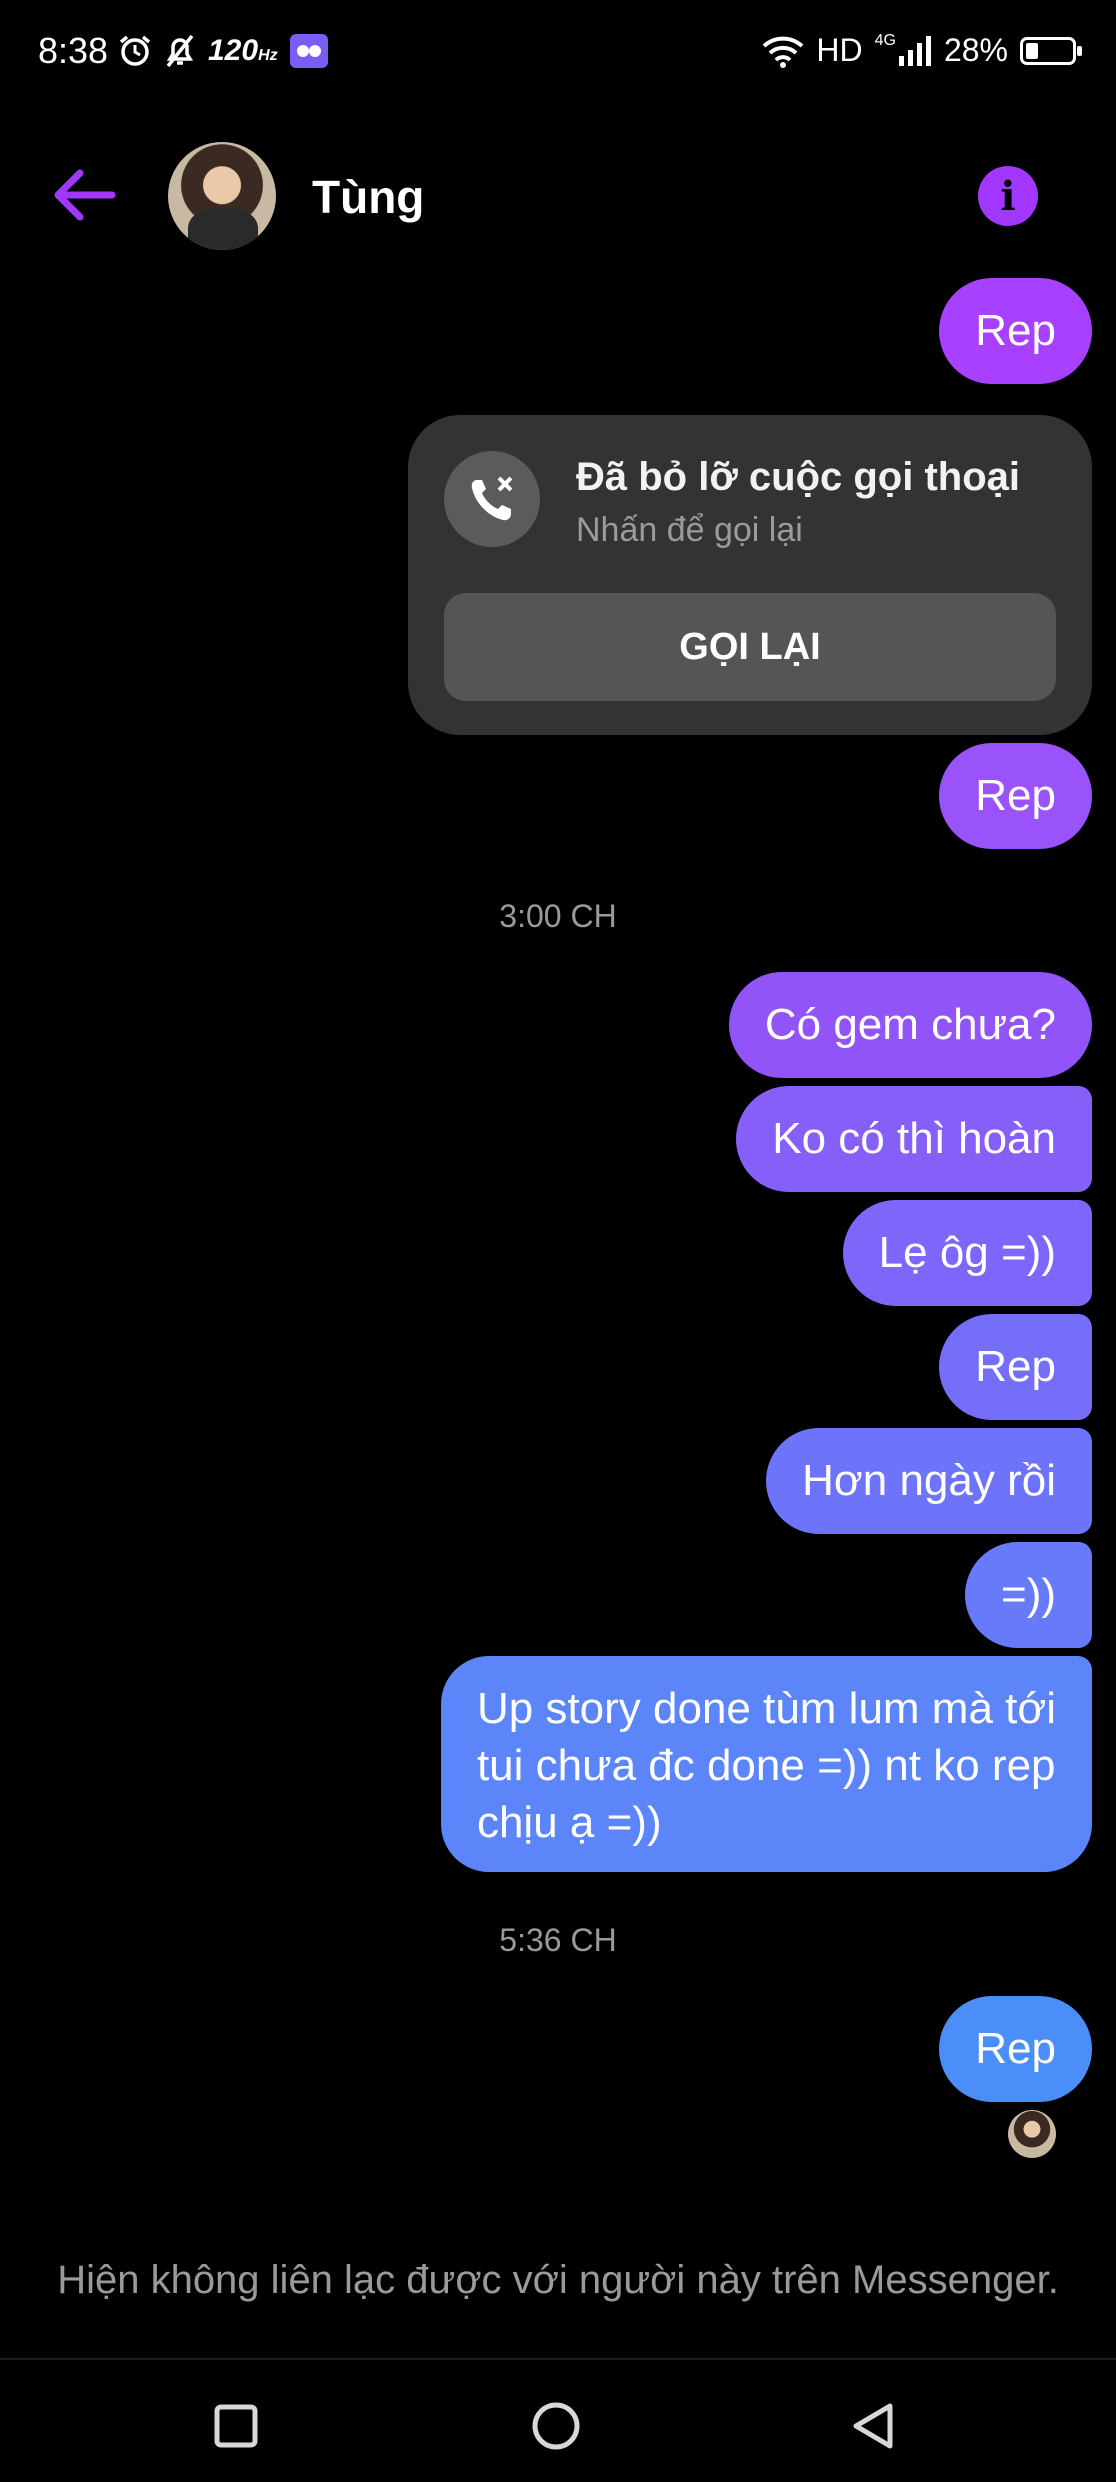 The width and height of the screenshot is (1116, 2482). Describe the element at coordinates (967, 1253) in the screenshot. I see `message-bubble: Lẹ ôg =))` at that location.